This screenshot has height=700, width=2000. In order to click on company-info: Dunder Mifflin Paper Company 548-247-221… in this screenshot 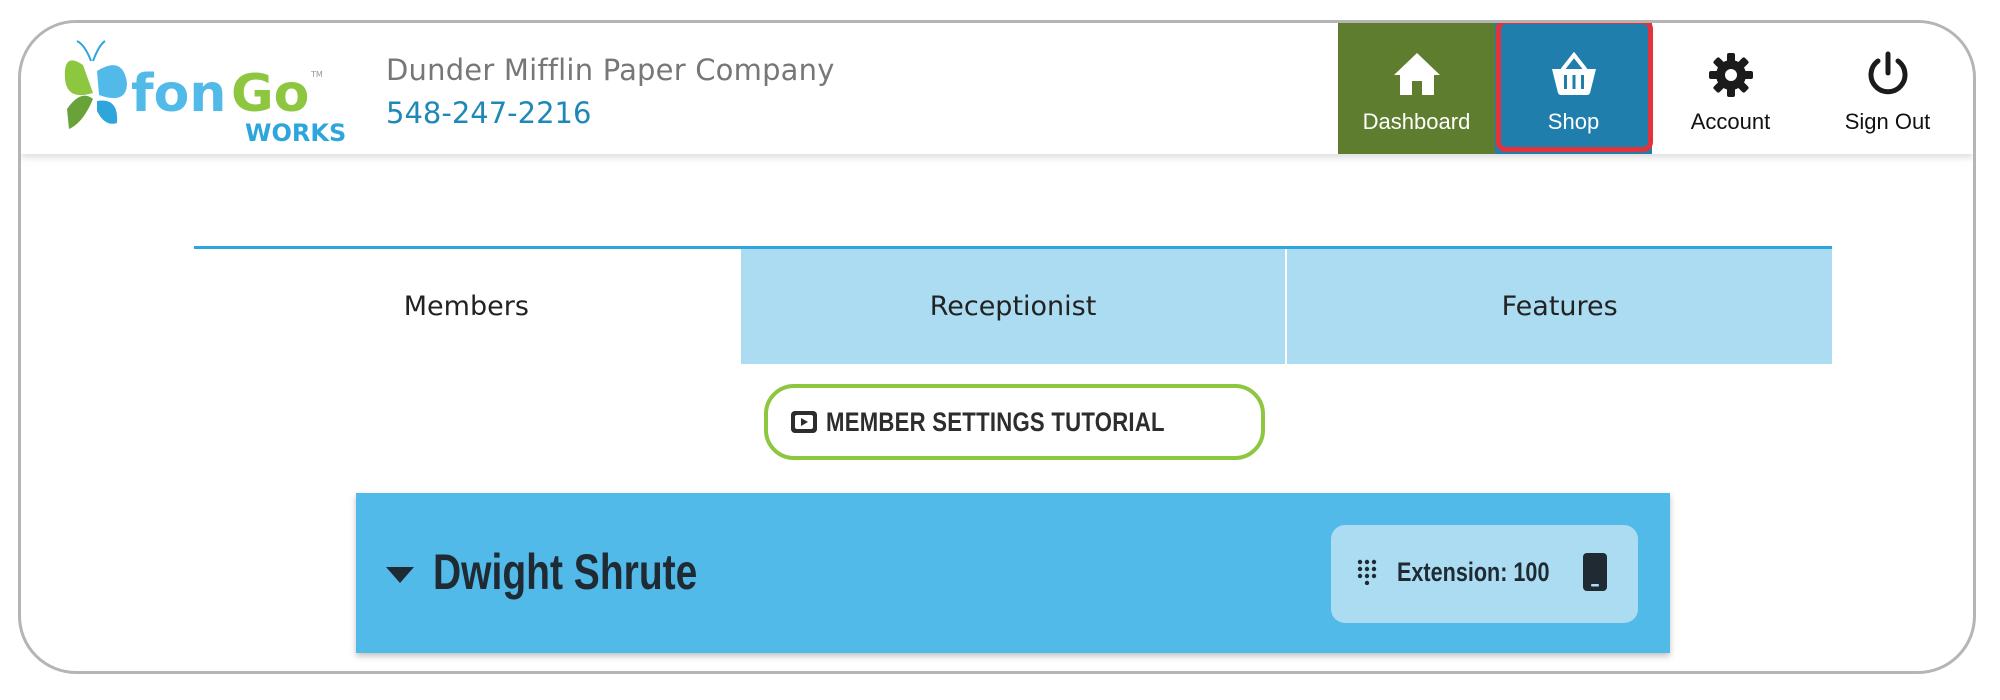, I will do `click(610, 91)`.